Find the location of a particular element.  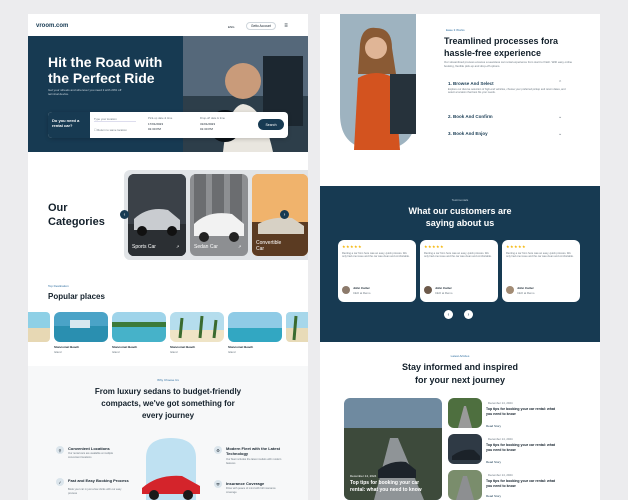

step-1-label: 1. Browse And Select is located at coordinates (471, 83).